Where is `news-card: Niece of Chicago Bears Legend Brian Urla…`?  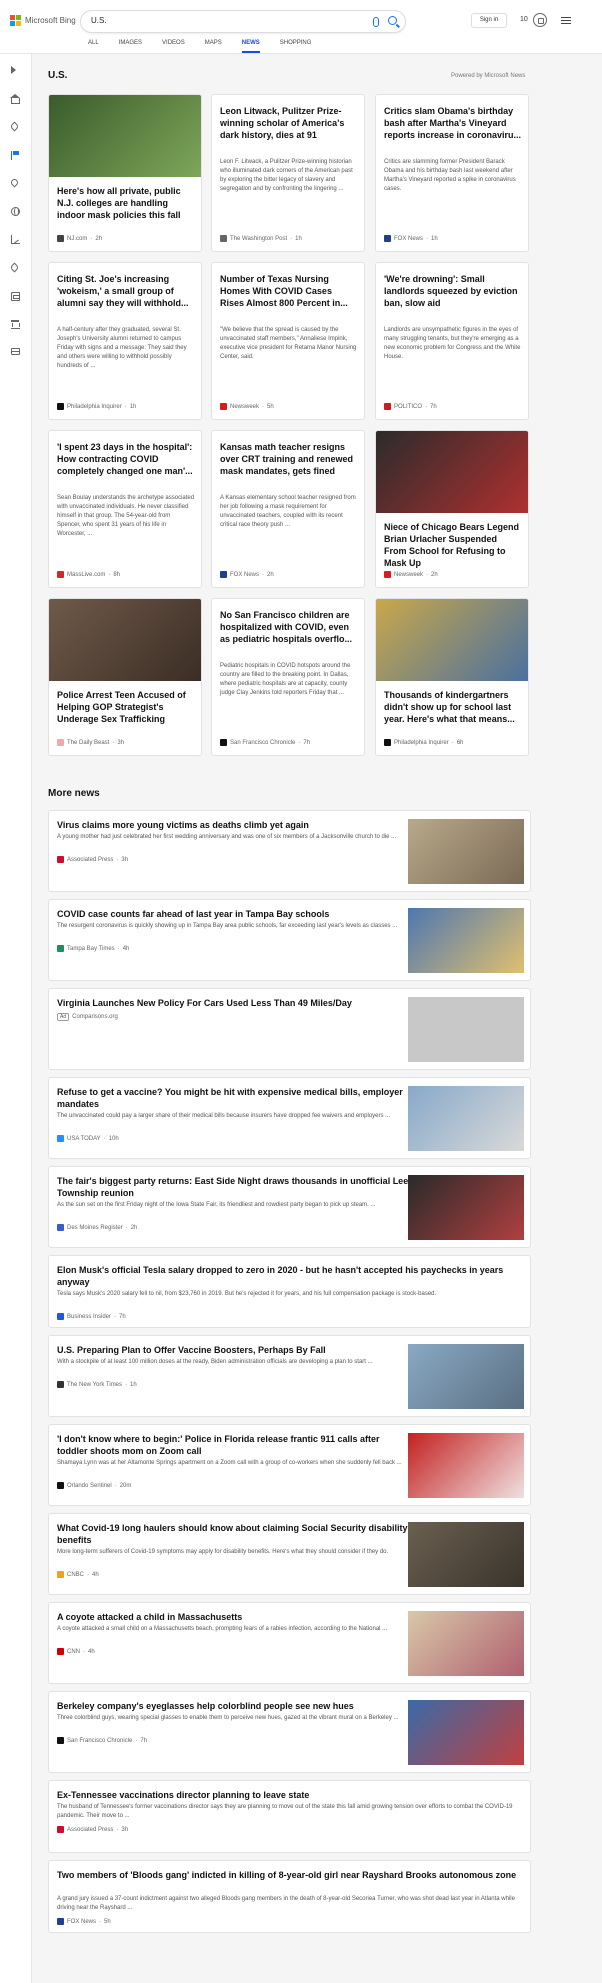 news-card: Niece of Chicago Bears Legend Brian Urla… is located at coordinates (452, 509).